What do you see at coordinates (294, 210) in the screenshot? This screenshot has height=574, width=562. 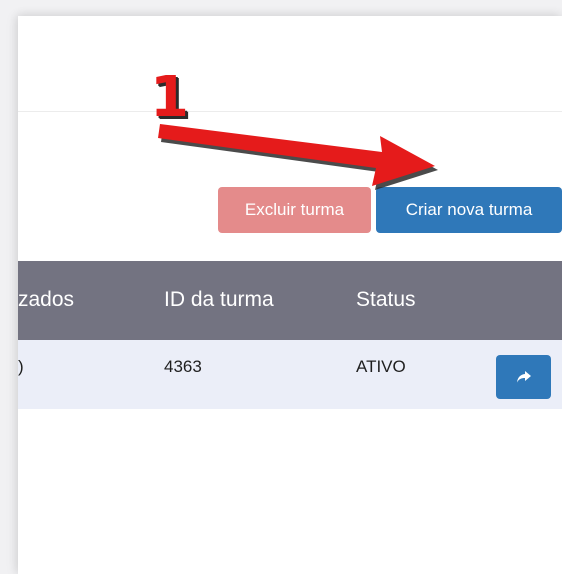 I see `delete-class-button: Excluir turma` at bounding box center [294, 210].